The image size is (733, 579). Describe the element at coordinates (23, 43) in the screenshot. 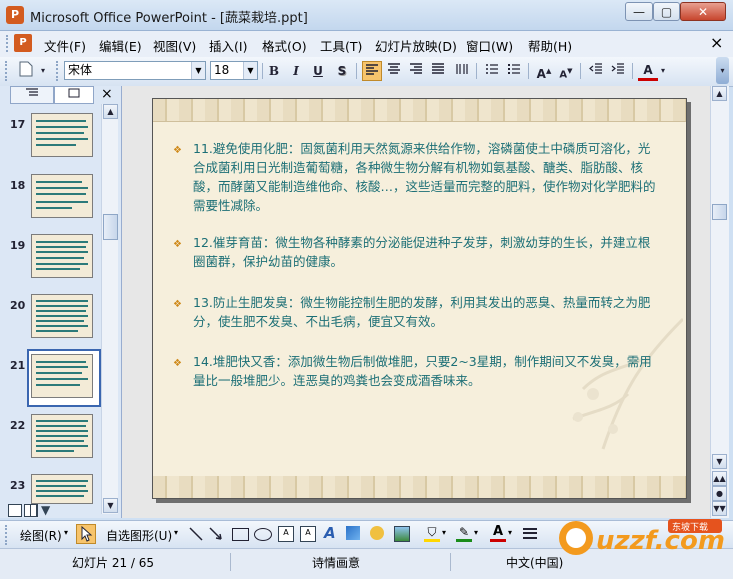

I see `document-icon: P` at that location.